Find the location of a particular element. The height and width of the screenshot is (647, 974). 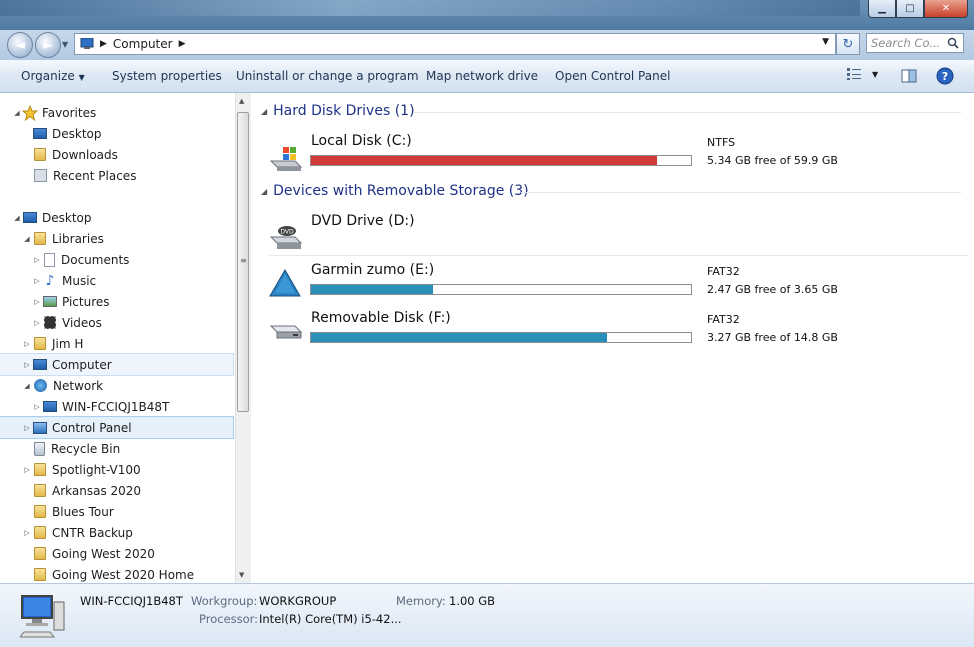

drive-e-name: Garmin zumo (E:) is located at coordinates (373, 270).